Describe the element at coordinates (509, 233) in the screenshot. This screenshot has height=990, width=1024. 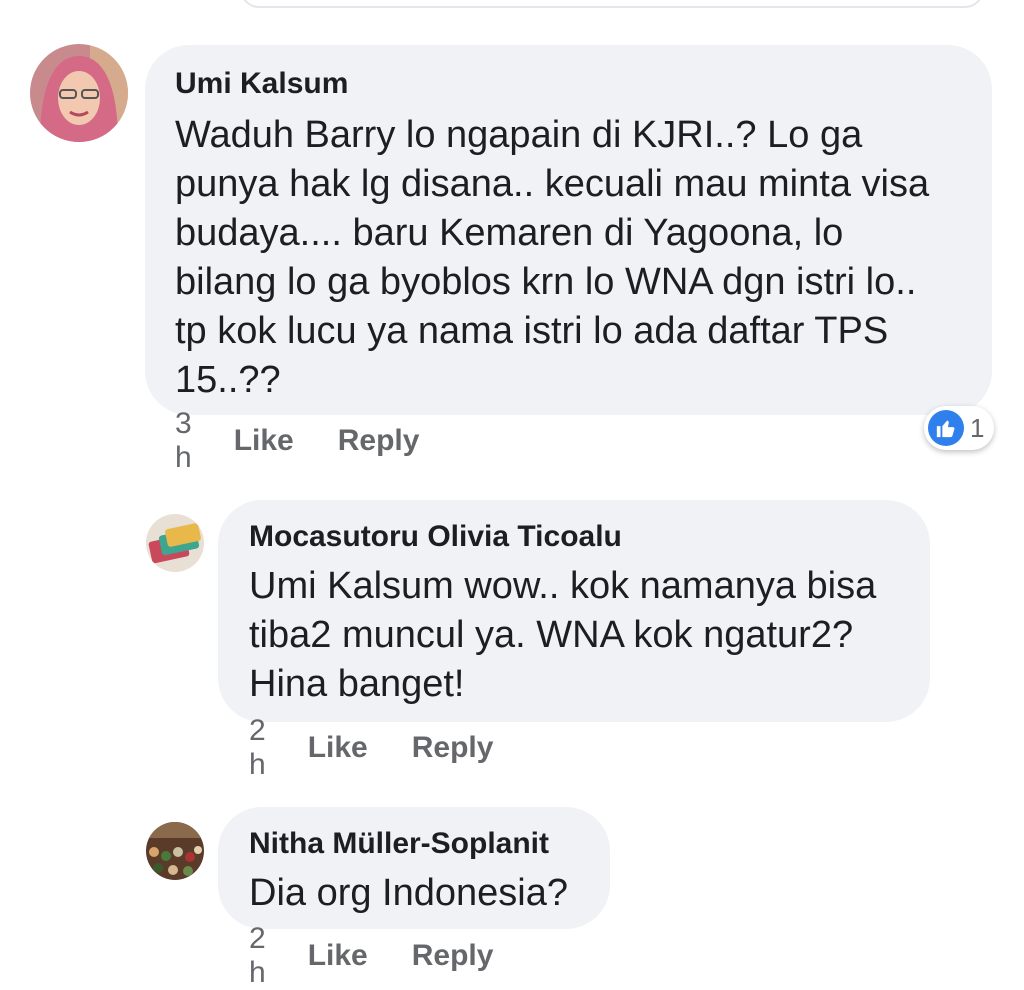
I see `comment-text-line: budaya.... baru Kemaren di Yagoona, lo` at that location.